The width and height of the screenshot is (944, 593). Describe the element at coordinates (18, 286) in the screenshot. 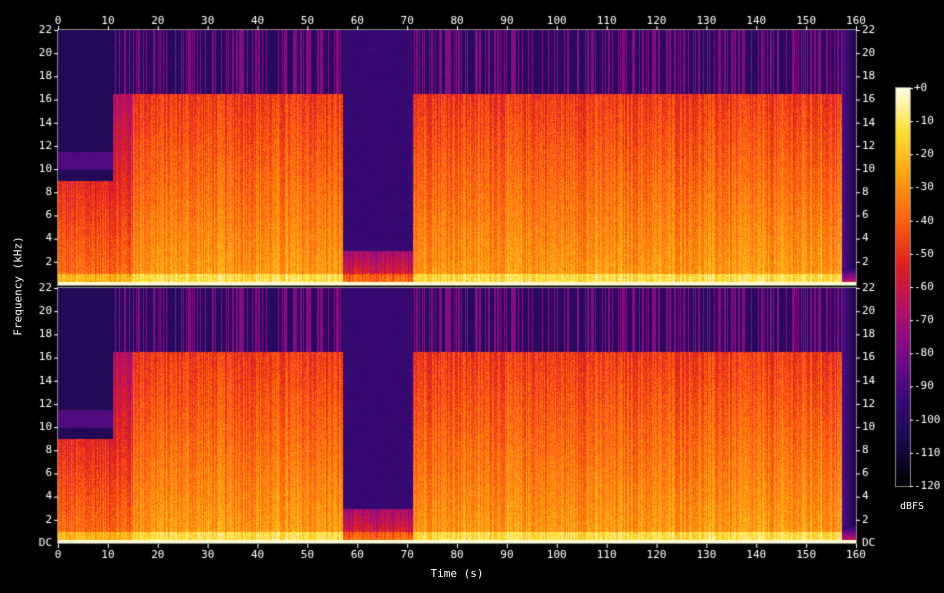

I see `y-axis-label: Frequency (kHz)` at that location.